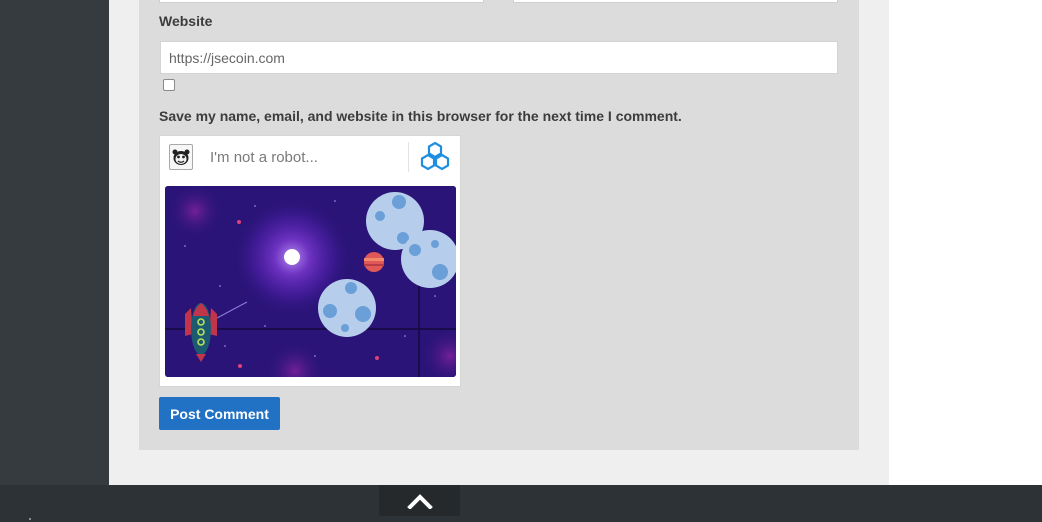  Describe the element at coordinates (435, 157) in the screenshot. I see `hexagon-cluster-icon` at that location.